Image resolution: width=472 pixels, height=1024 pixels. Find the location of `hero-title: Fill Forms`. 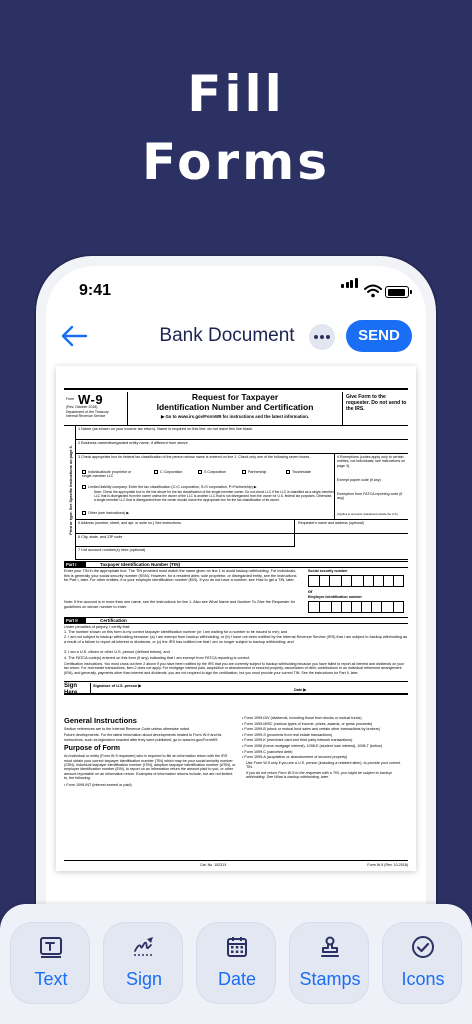

hero-title: Fill Forms is located at coordinates (236, 128).